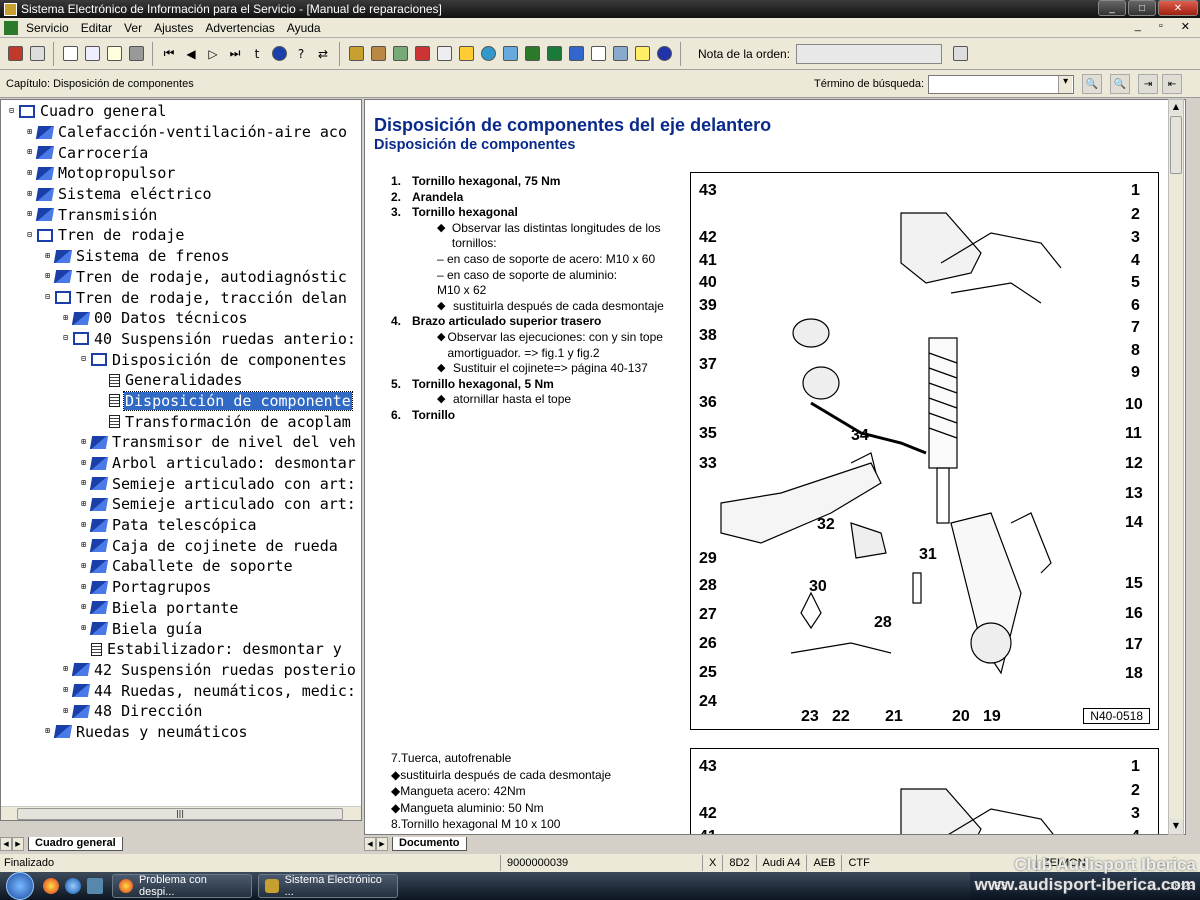  I want to click on tree-node: ⊟ Disposición de componentes, so click(181, 359).